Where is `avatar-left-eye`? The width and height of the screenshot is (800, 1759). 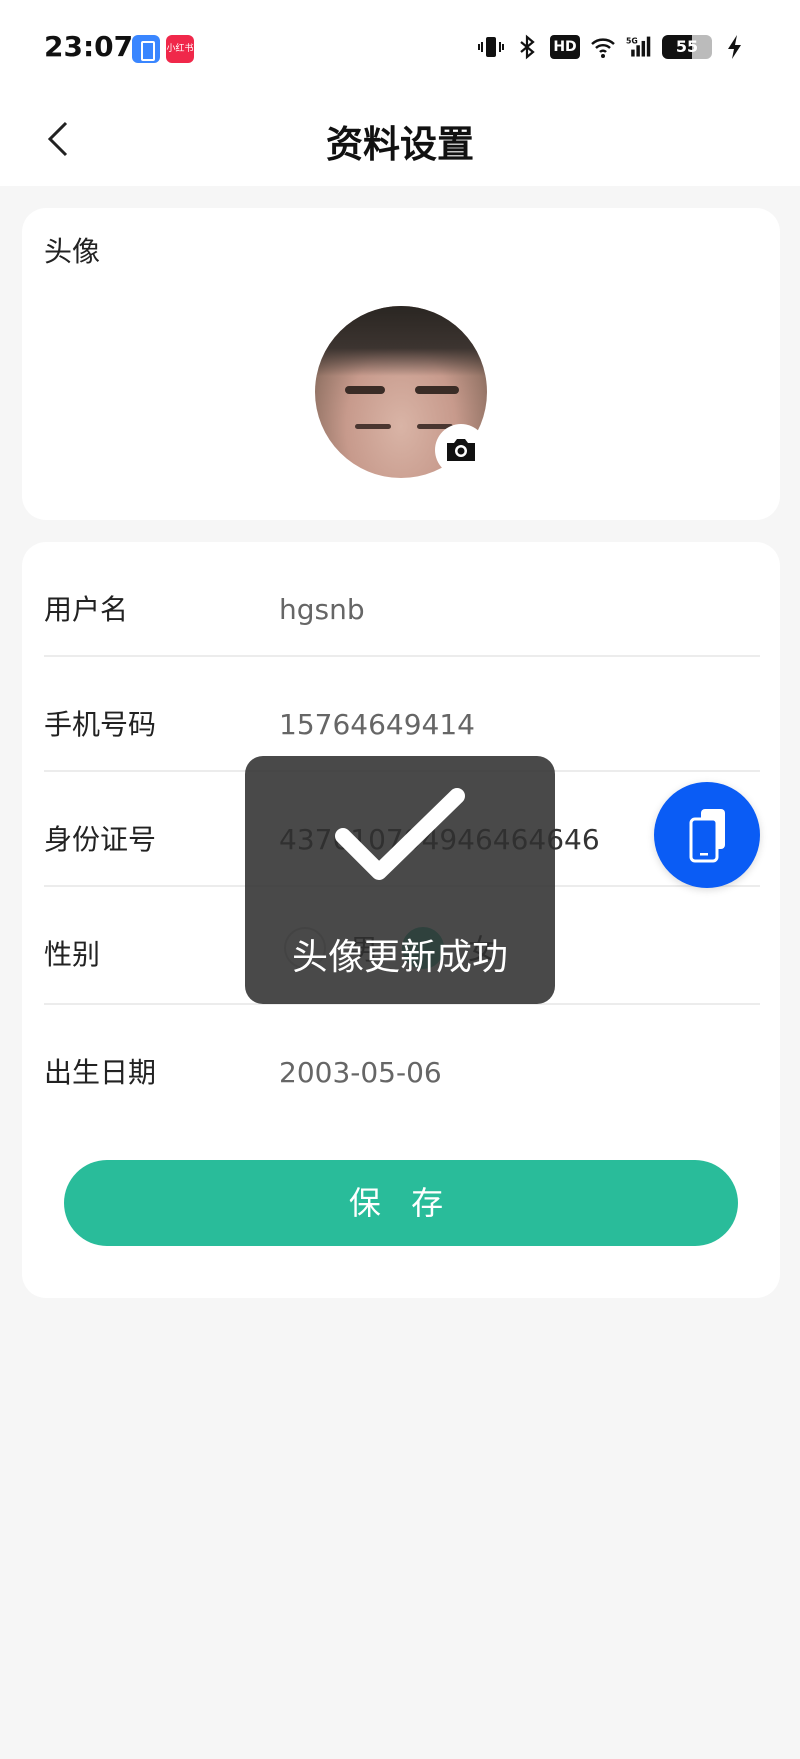
avatar-left-eye is located at coordinates (373, 426).